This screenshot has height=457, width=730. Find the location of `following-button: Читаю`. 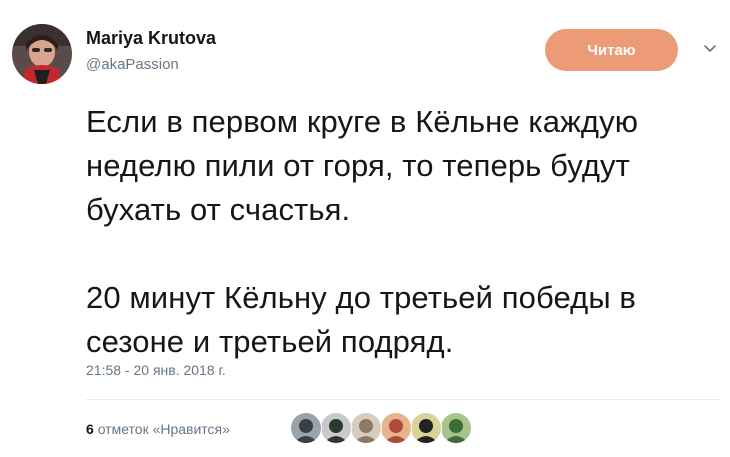

following-button: Читаю is located at coordinates (611, 50).